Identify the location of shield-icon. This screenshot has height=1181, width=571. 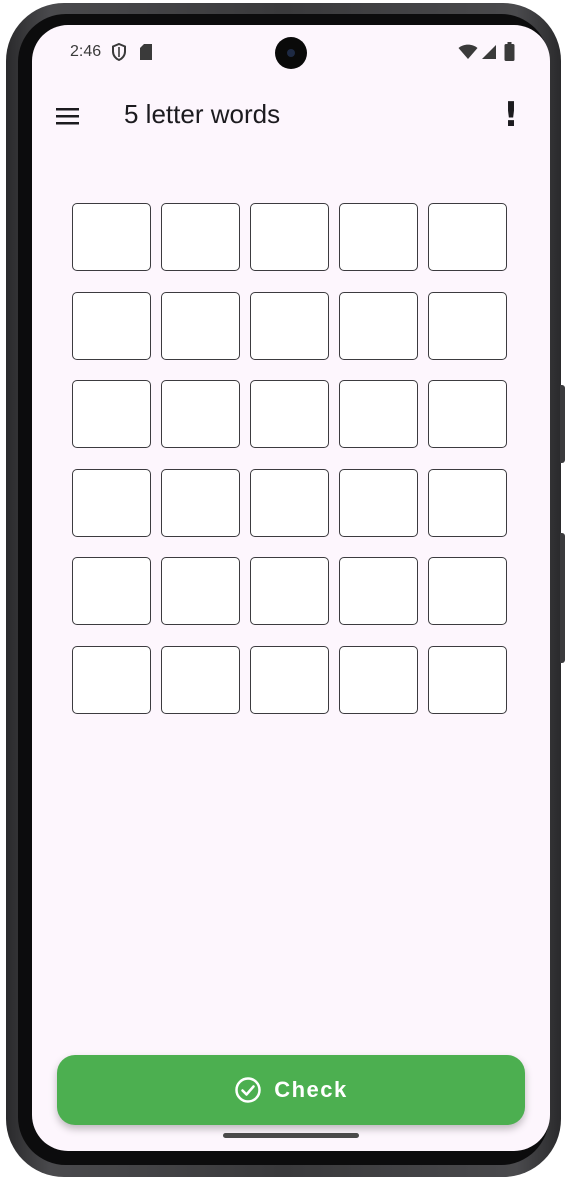
(119, 54).